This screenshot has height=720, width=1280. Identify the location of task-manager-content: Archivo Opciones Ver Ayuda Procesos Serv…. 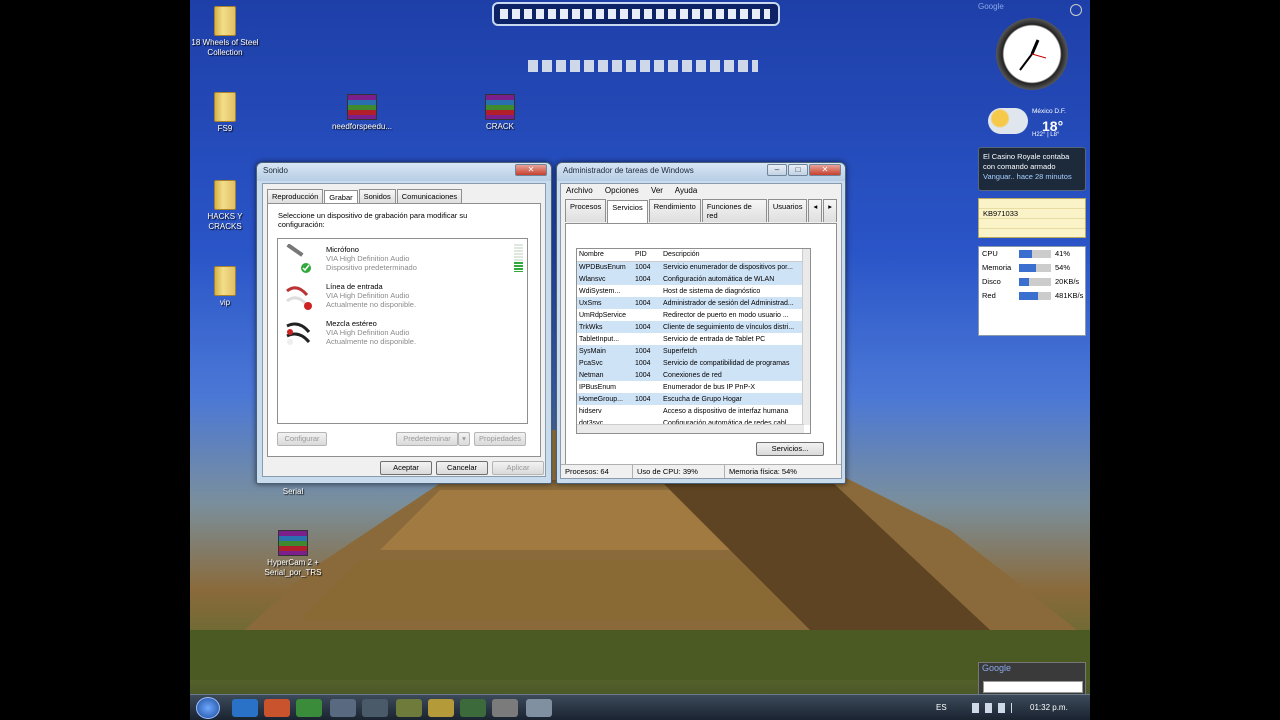
(701, 331).